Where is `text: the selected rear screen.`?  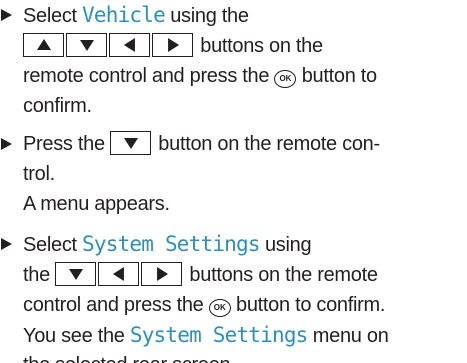
text: the selected rear screen. is located at coordinates (129, 358).